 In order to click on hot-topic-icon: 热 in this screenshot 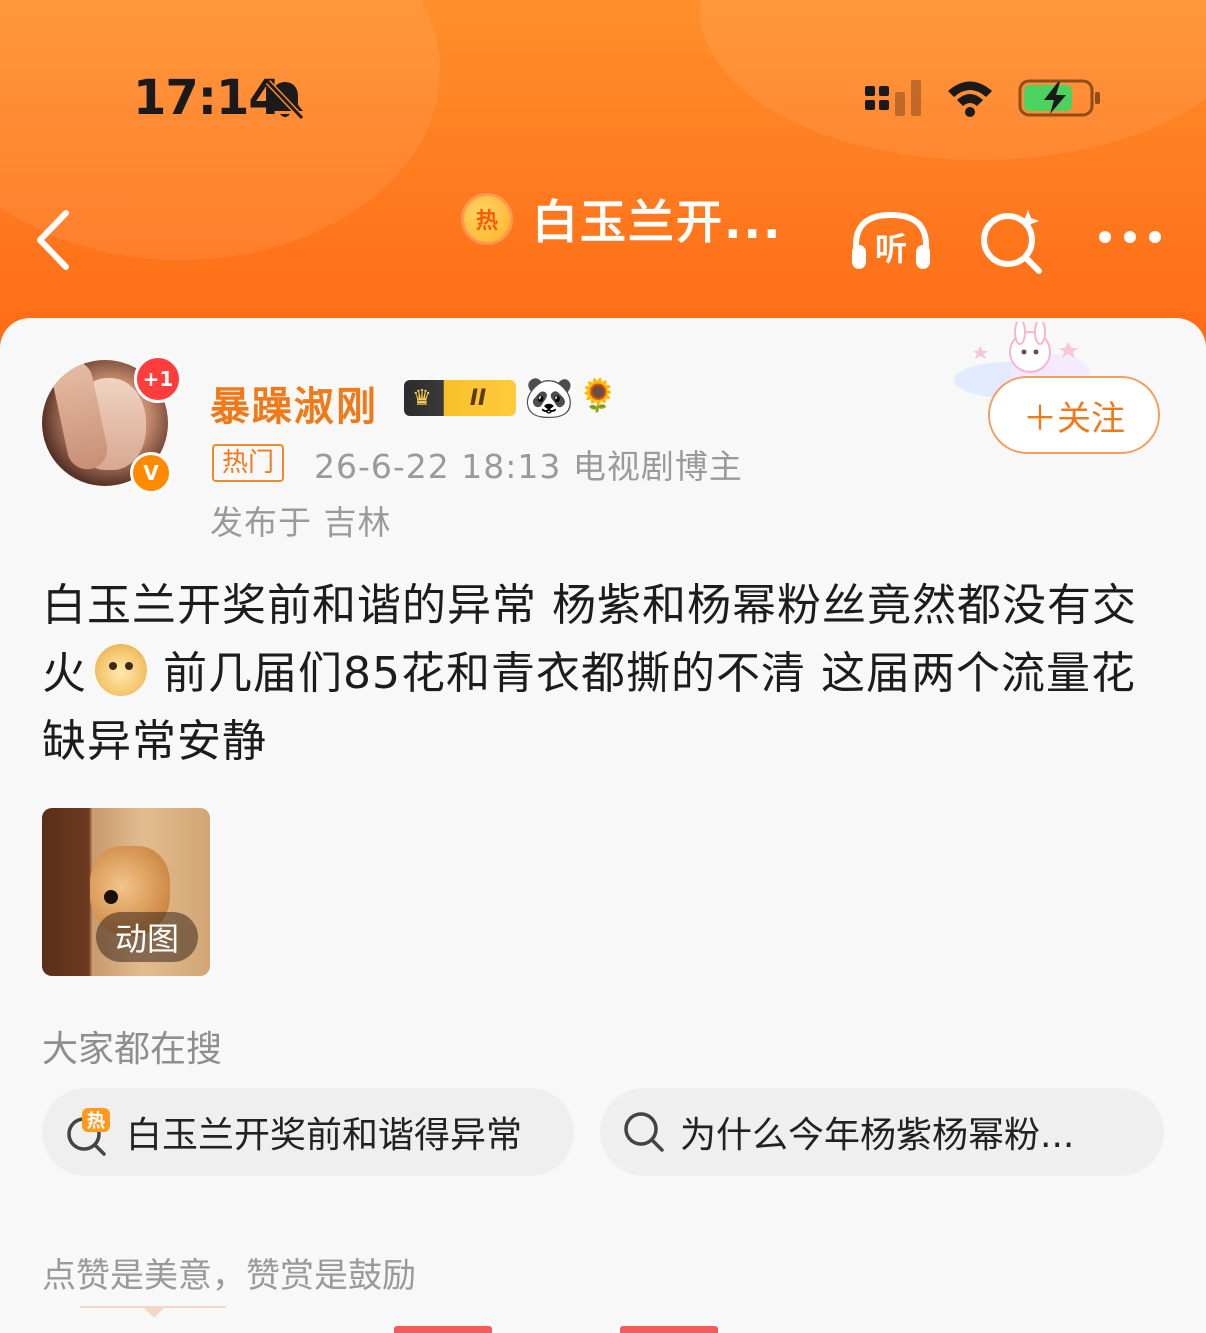, I will do `click(487, 219)`.